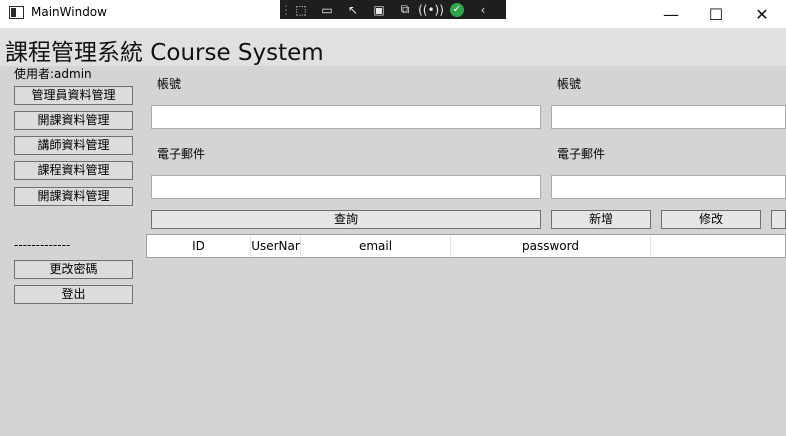 The image size is (786, 436). I want to click on course-offering-button-2: 開課資料管理, so click(73, 196).